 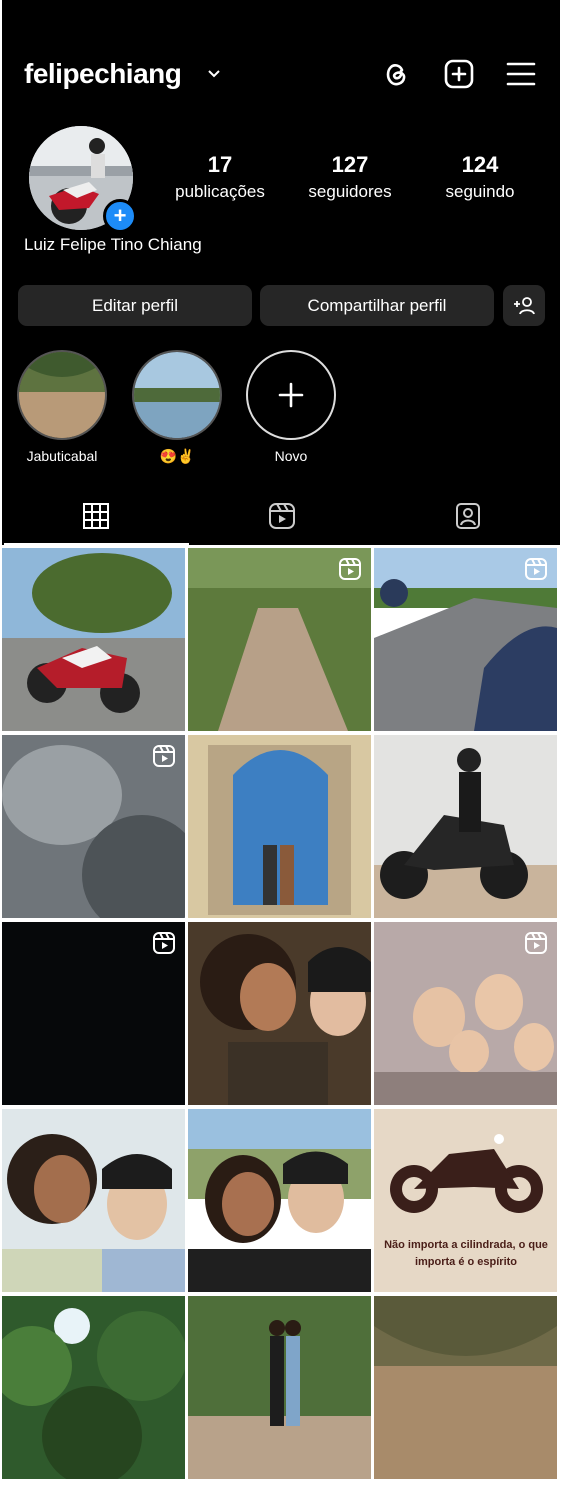 I want to click on profile-tabs, so click(x=283, y=520).